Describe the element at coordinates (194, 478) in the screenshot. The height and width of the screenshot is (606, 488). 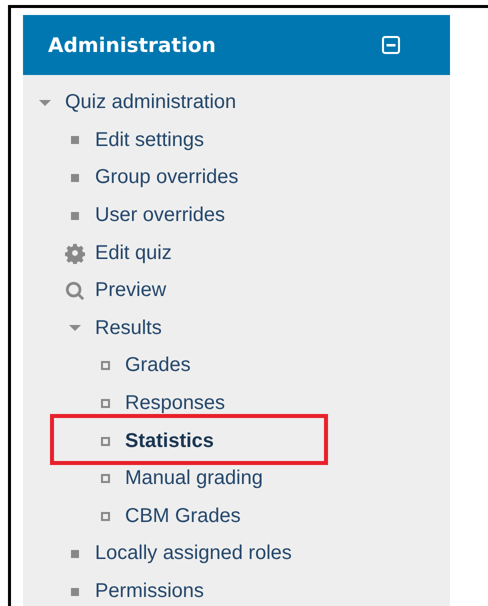
I see `menu-item: Manual grading` at that location.